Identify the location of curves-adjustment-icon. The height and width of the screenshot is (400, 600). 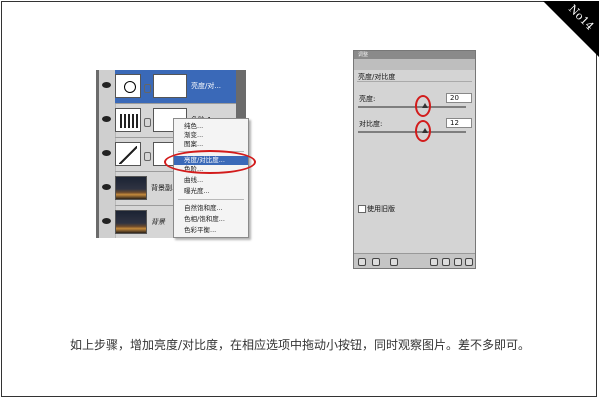
(128, 154).